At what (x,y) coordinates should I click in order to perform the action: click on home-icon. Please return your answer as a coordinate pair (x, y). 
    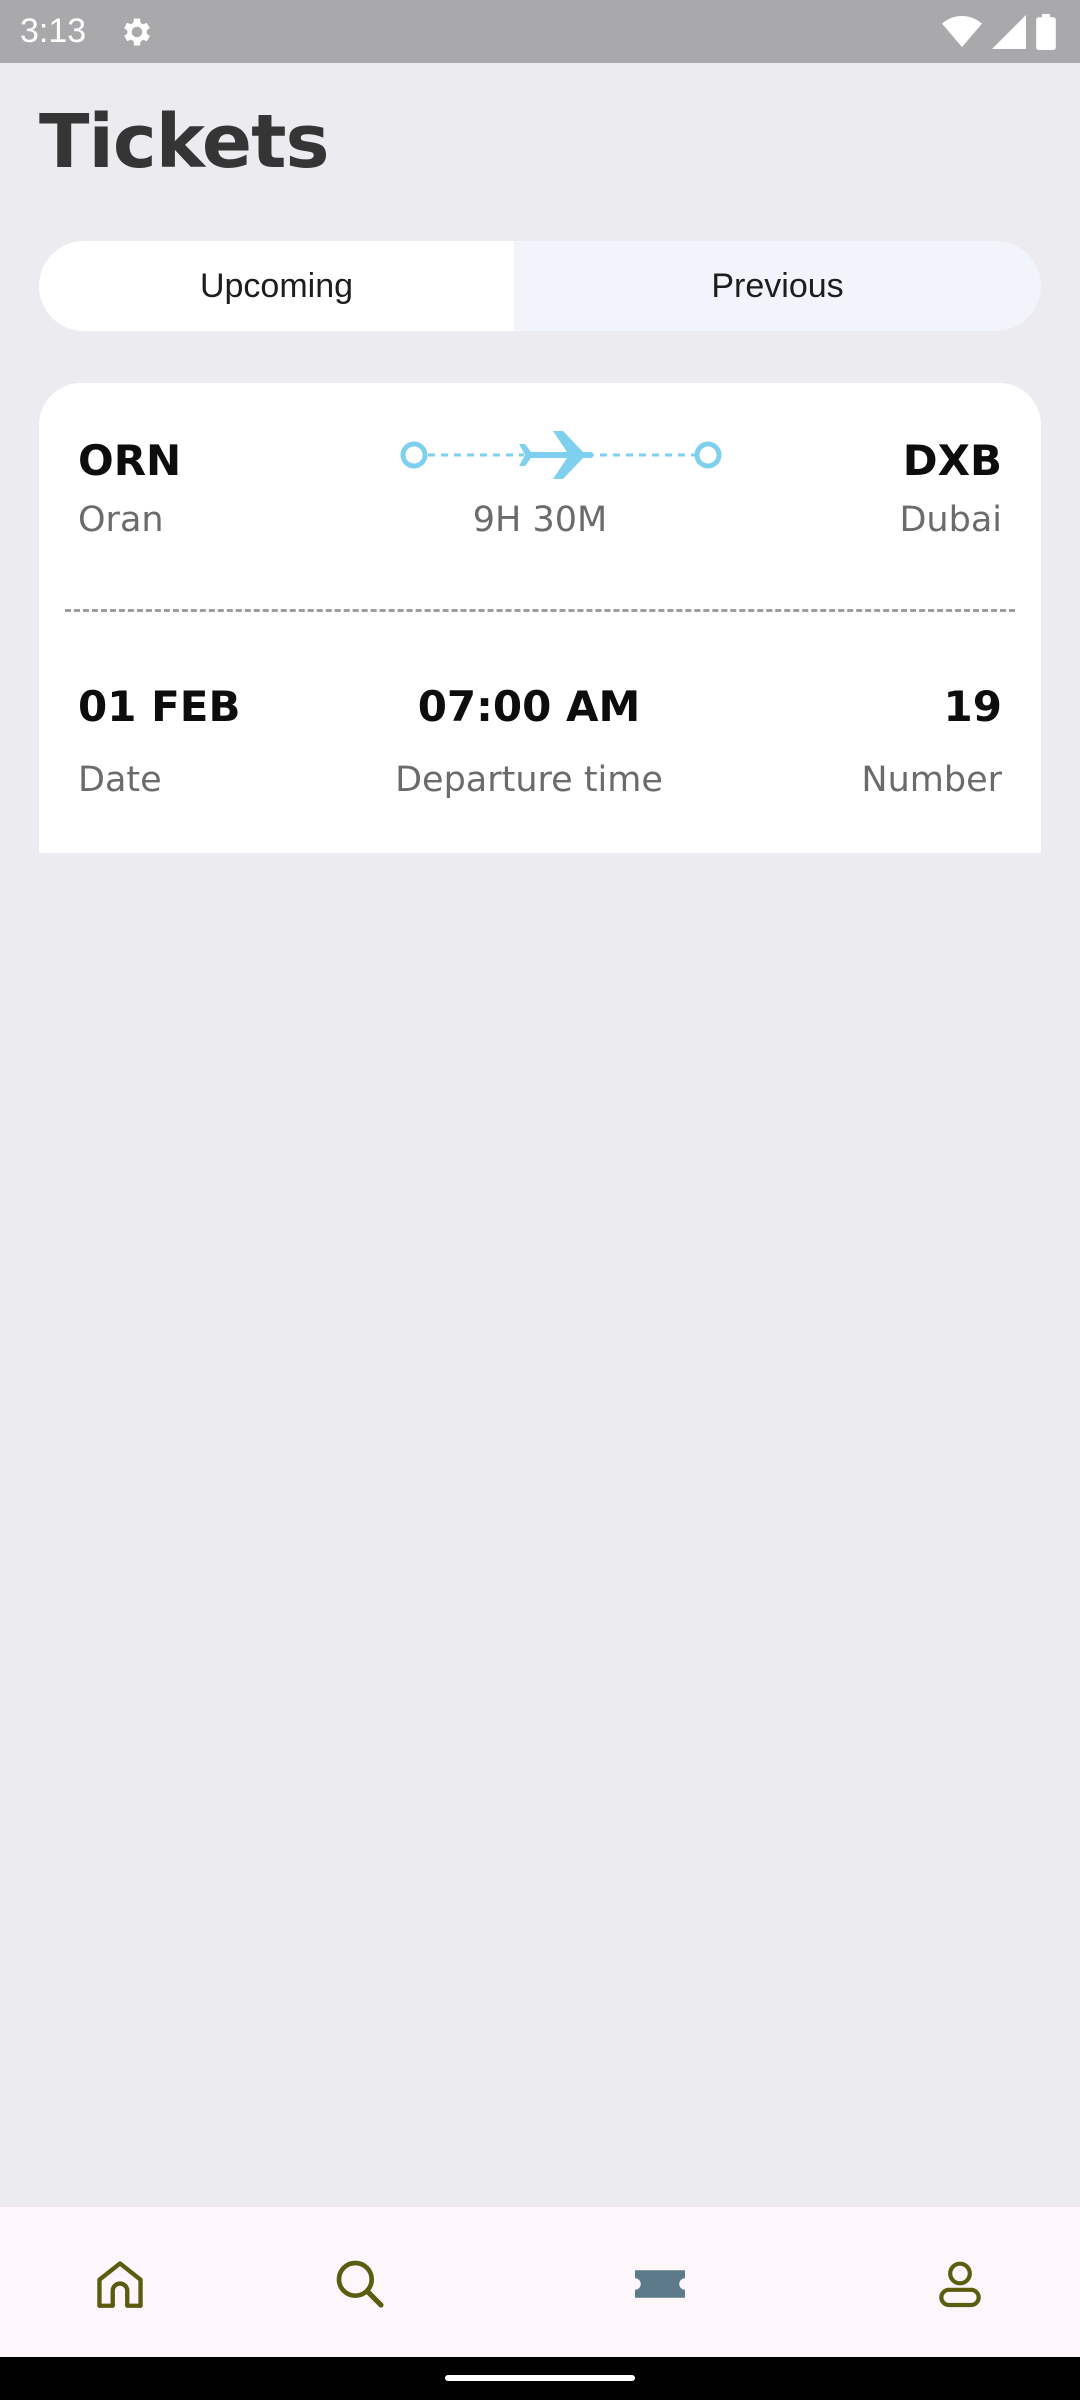
    Looking at the image, I should click on (120, 2284).